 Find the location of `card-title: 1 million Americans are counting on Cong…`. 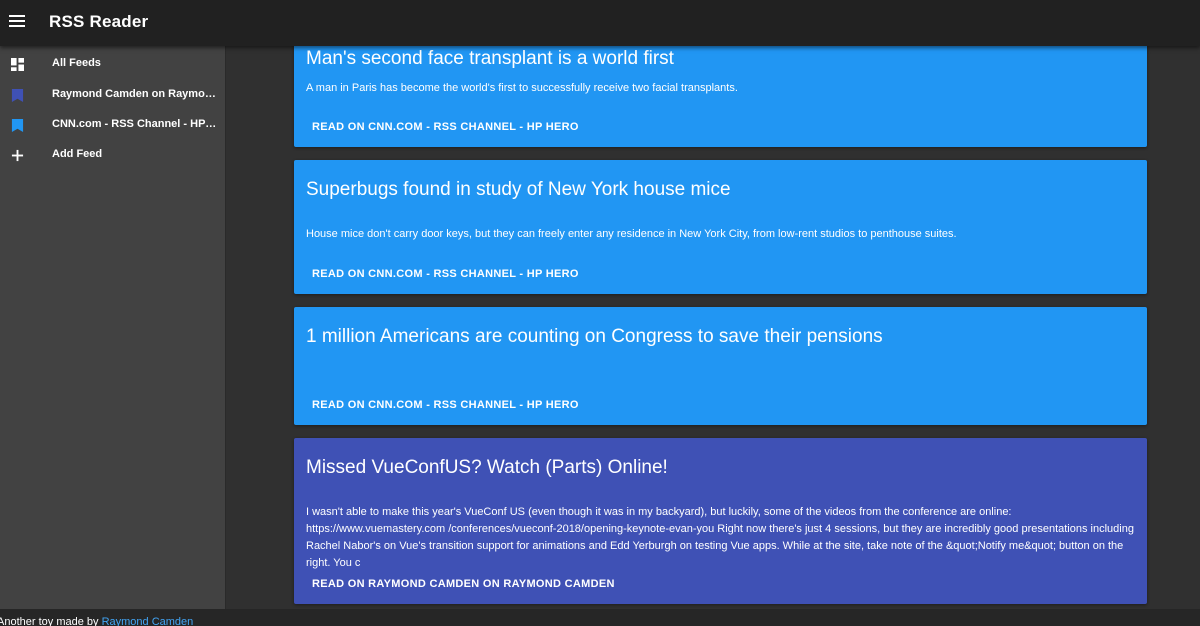

card-title: 1 million Americans are counting on Cong… is located at coordinates (594, 336).